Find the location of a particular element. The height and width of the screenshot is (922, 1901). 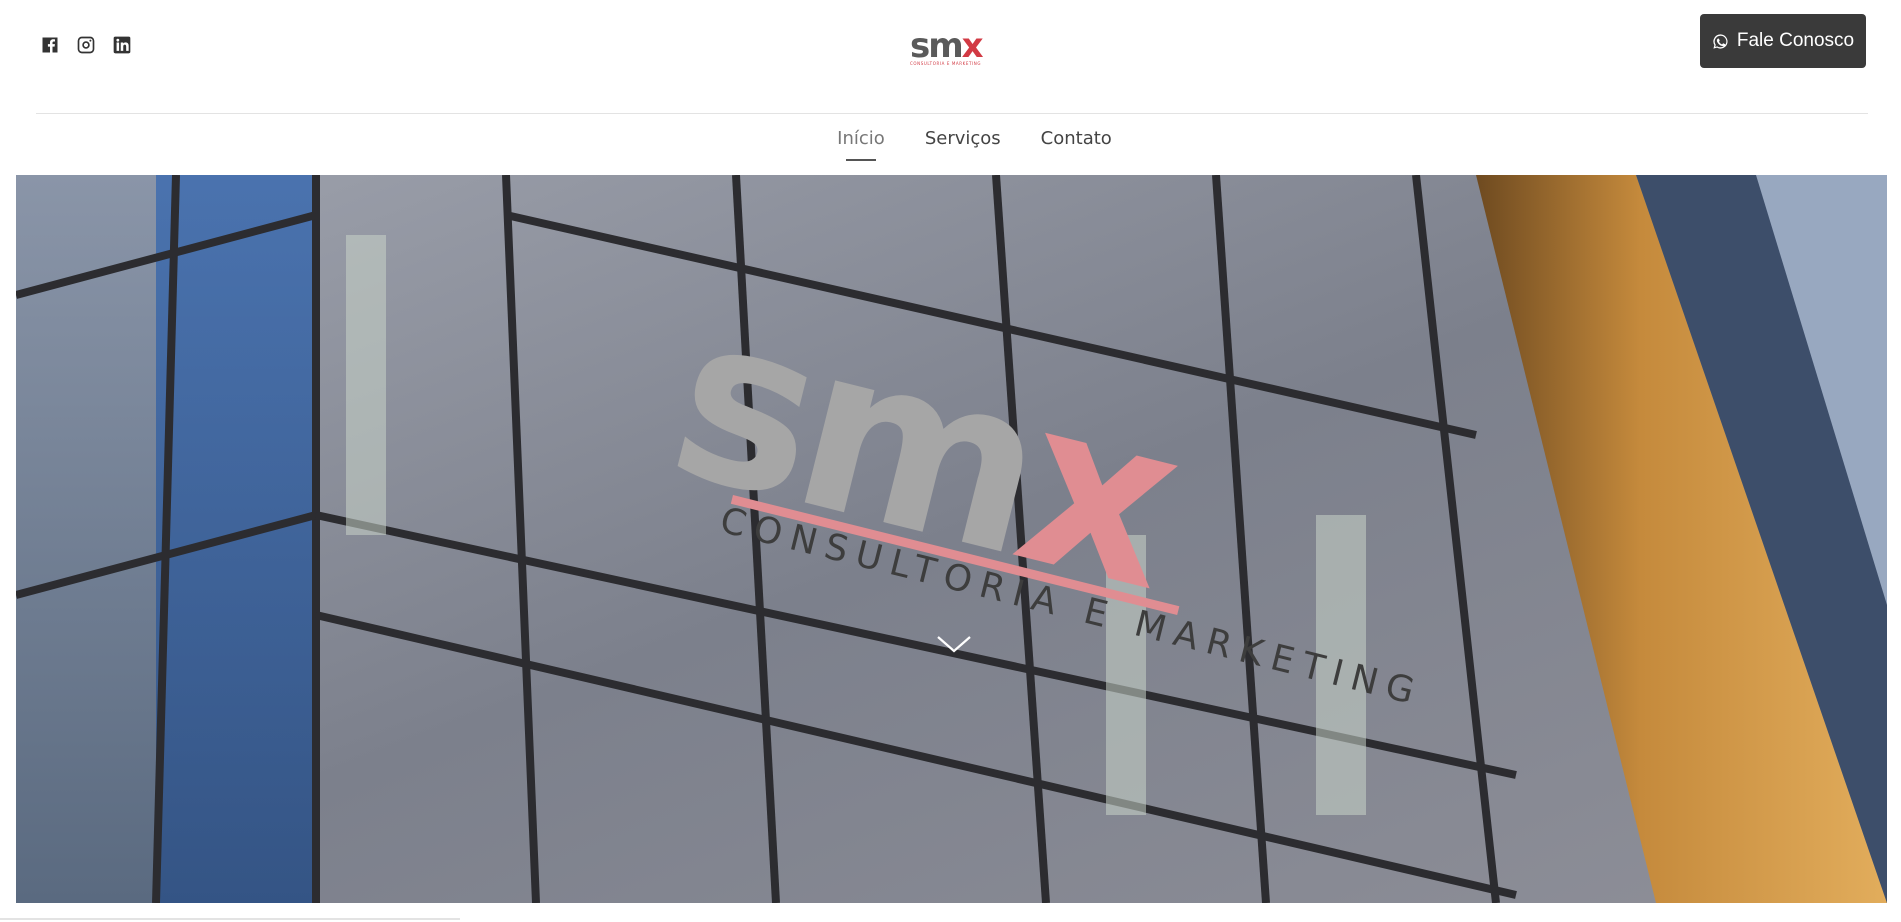

instagram-icon is located at coordinates (86, 45).